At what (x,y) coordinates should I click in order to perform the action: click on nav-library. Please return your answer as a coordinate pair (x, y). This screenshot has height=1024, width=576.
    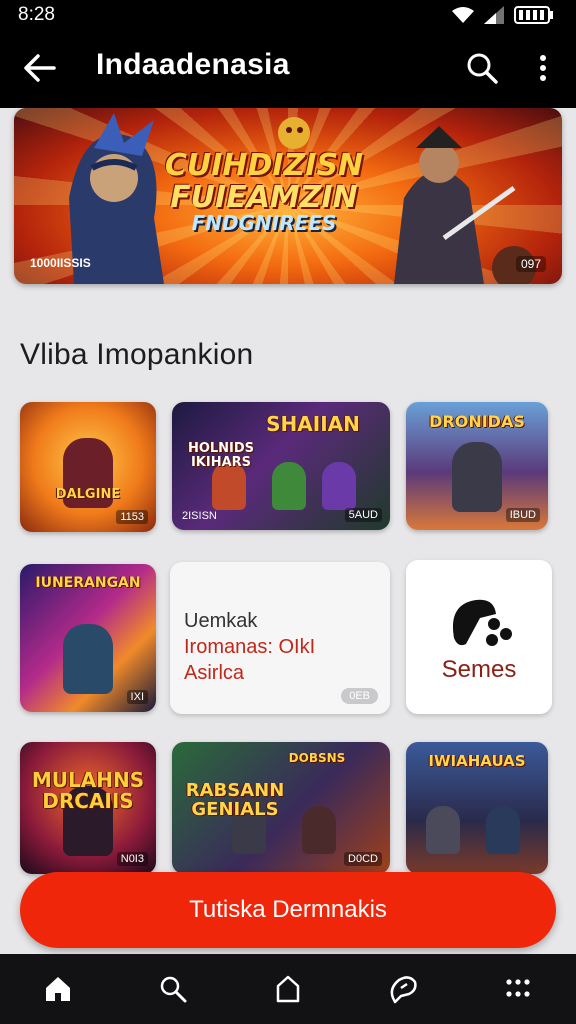
    Looking at the image, I should click on (288, 989).